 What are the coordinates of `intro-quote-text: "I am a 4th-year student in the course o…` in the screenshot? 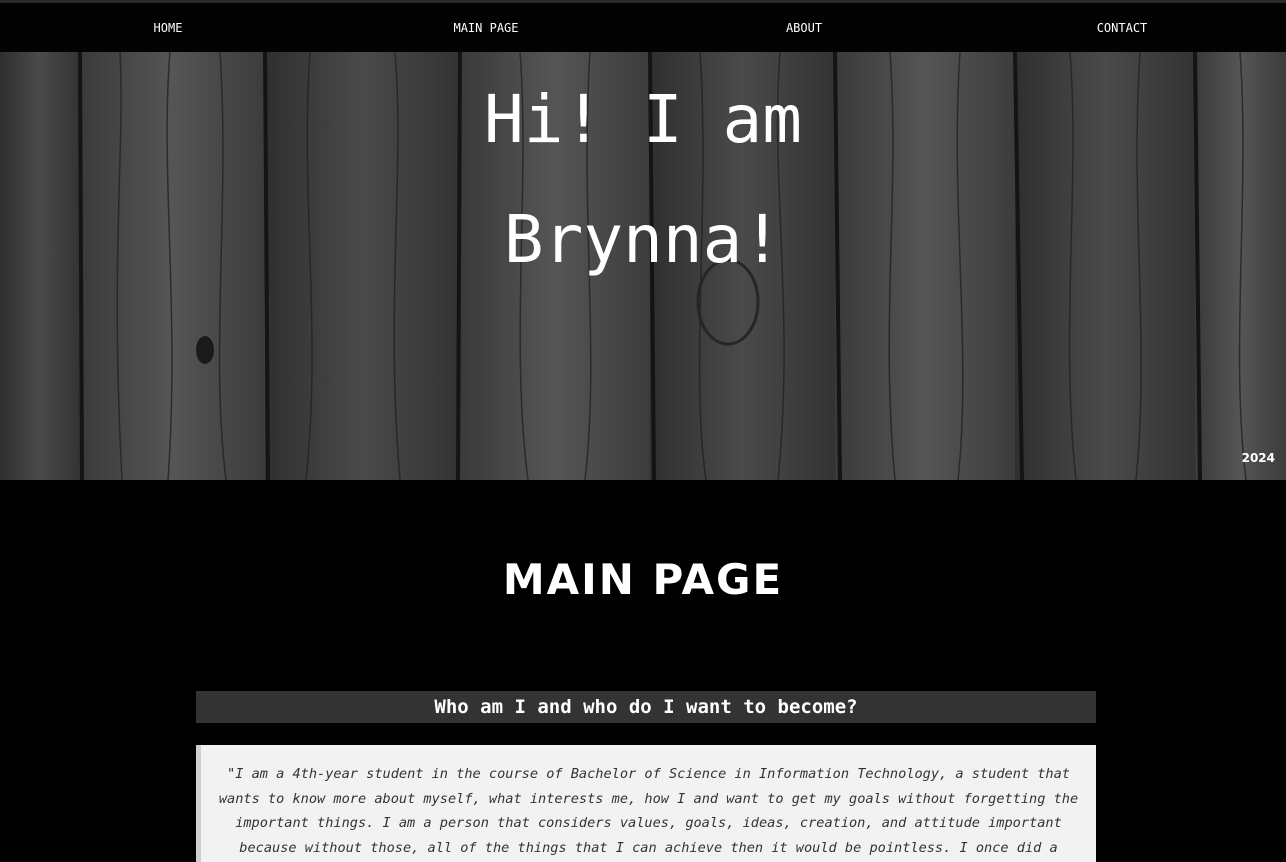 It's located at (648, 811).